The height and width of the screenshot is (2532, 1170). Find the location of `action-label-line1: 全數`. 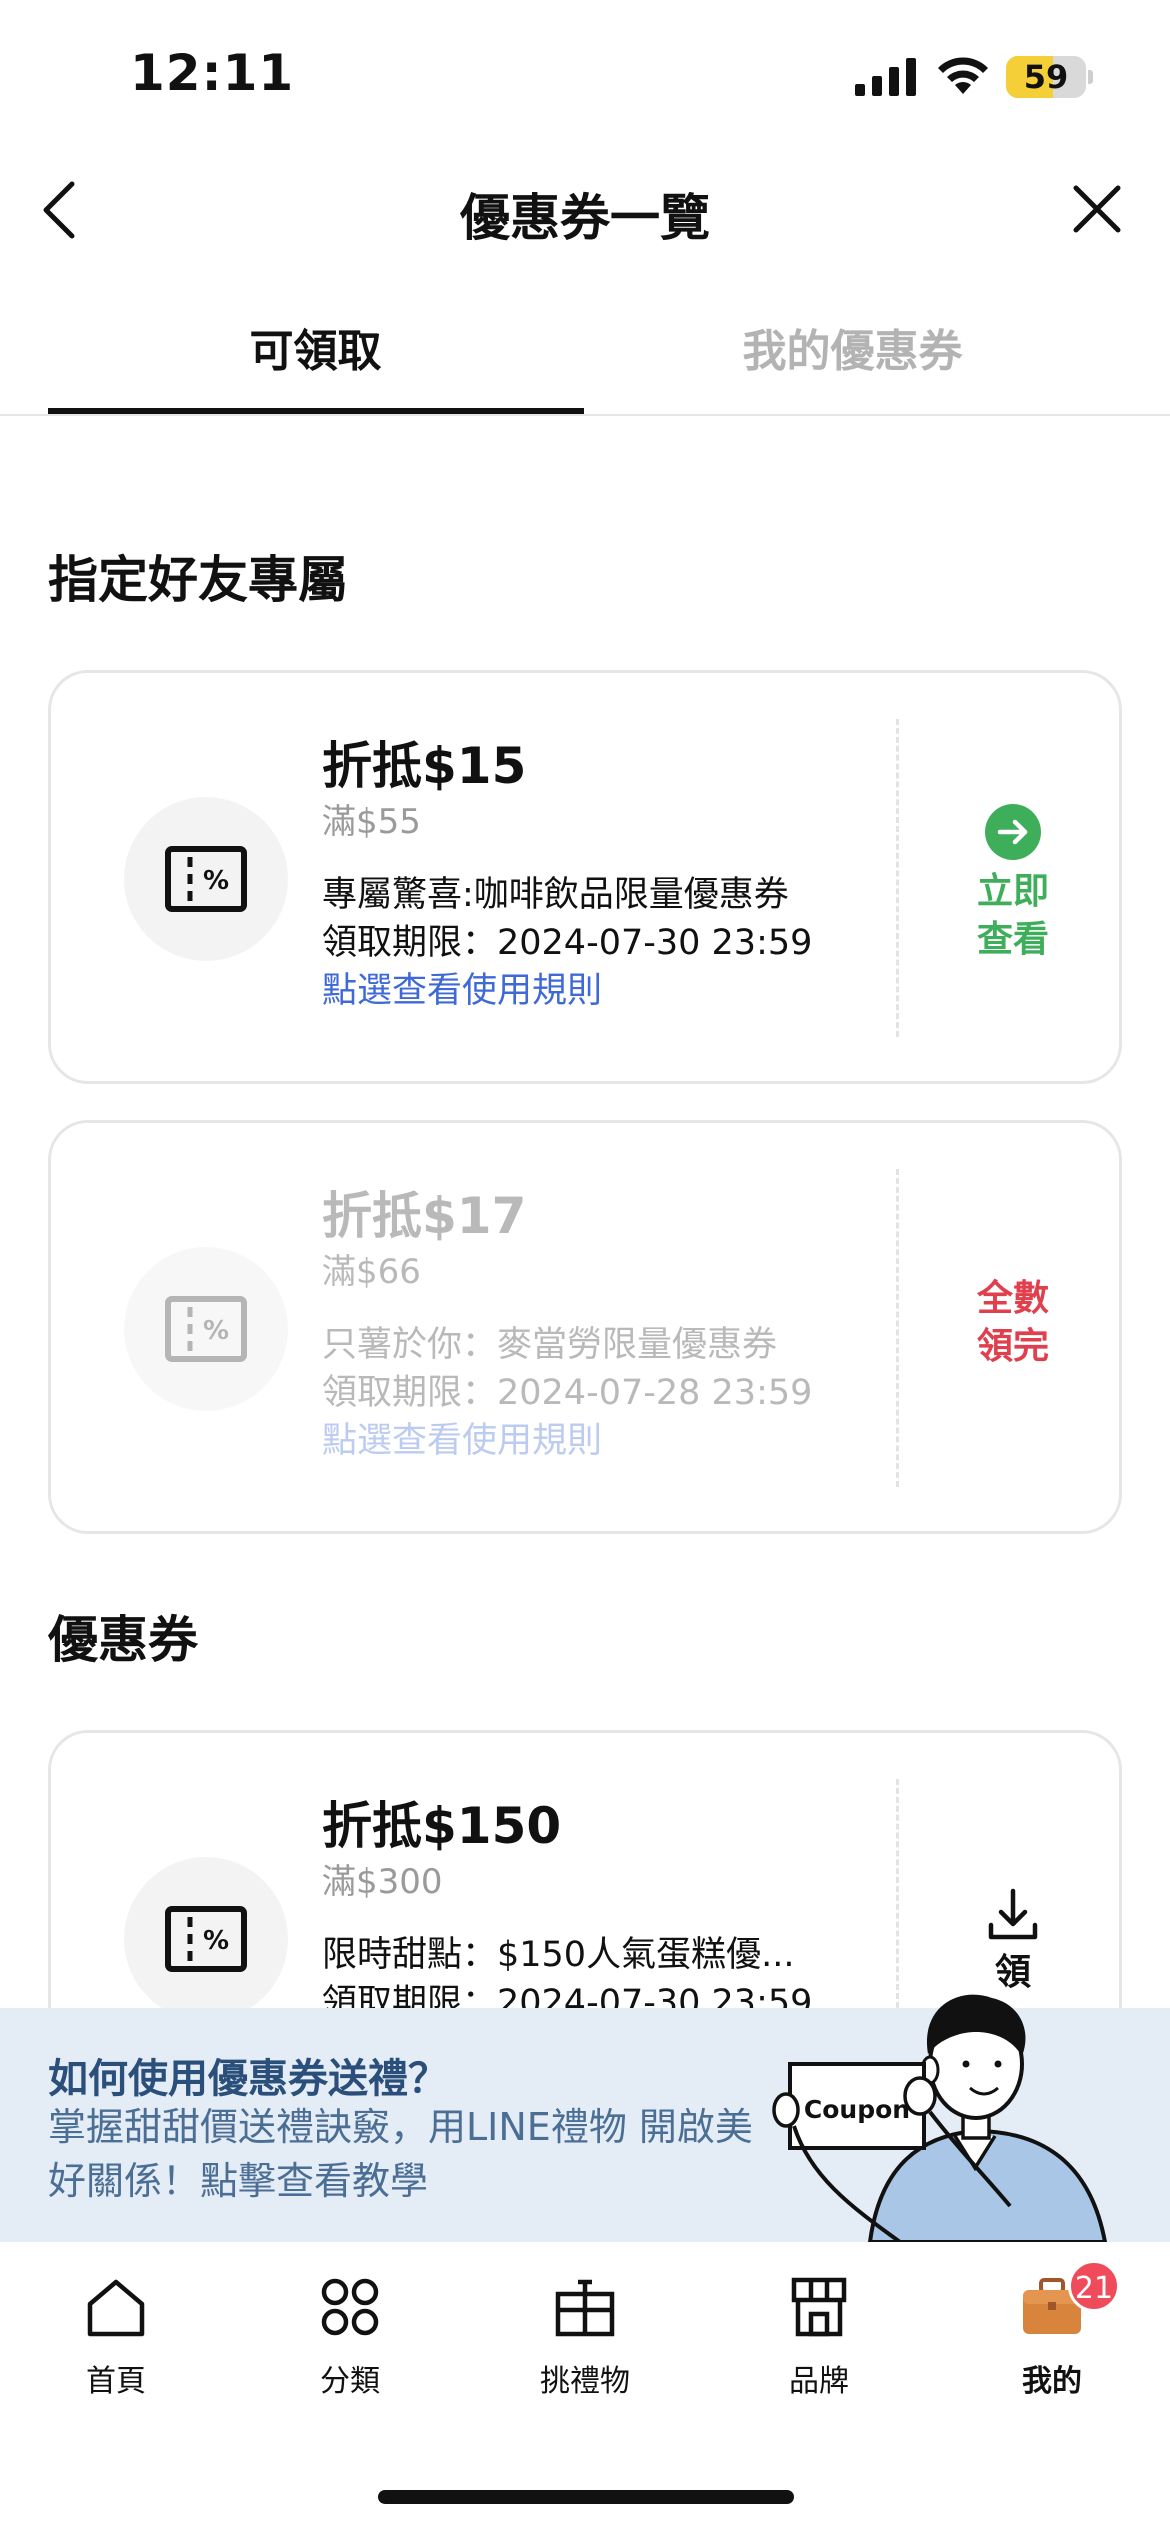

action-label-line1: 全數 is located at coordinates (1012, 1298).